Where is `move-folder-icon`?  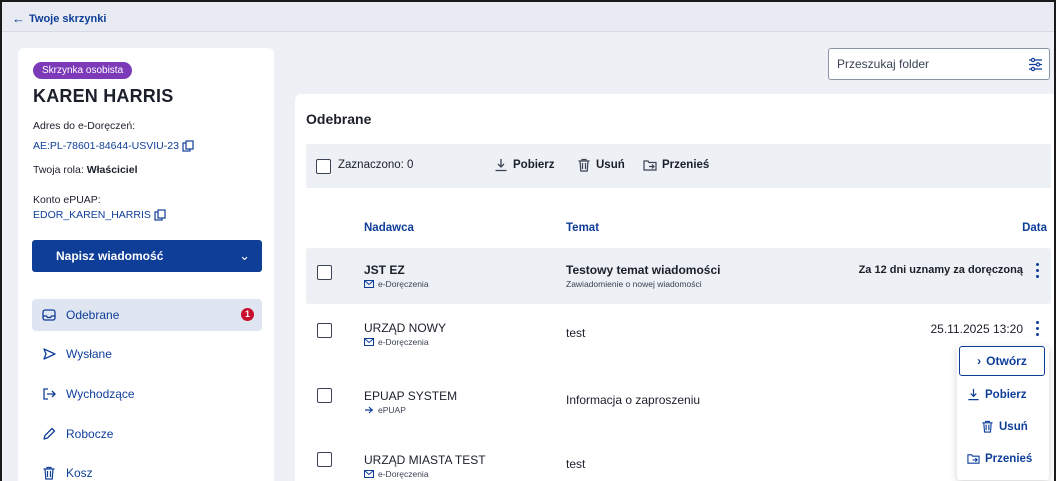
move-folder-icon is located at coordinates (973, 459).